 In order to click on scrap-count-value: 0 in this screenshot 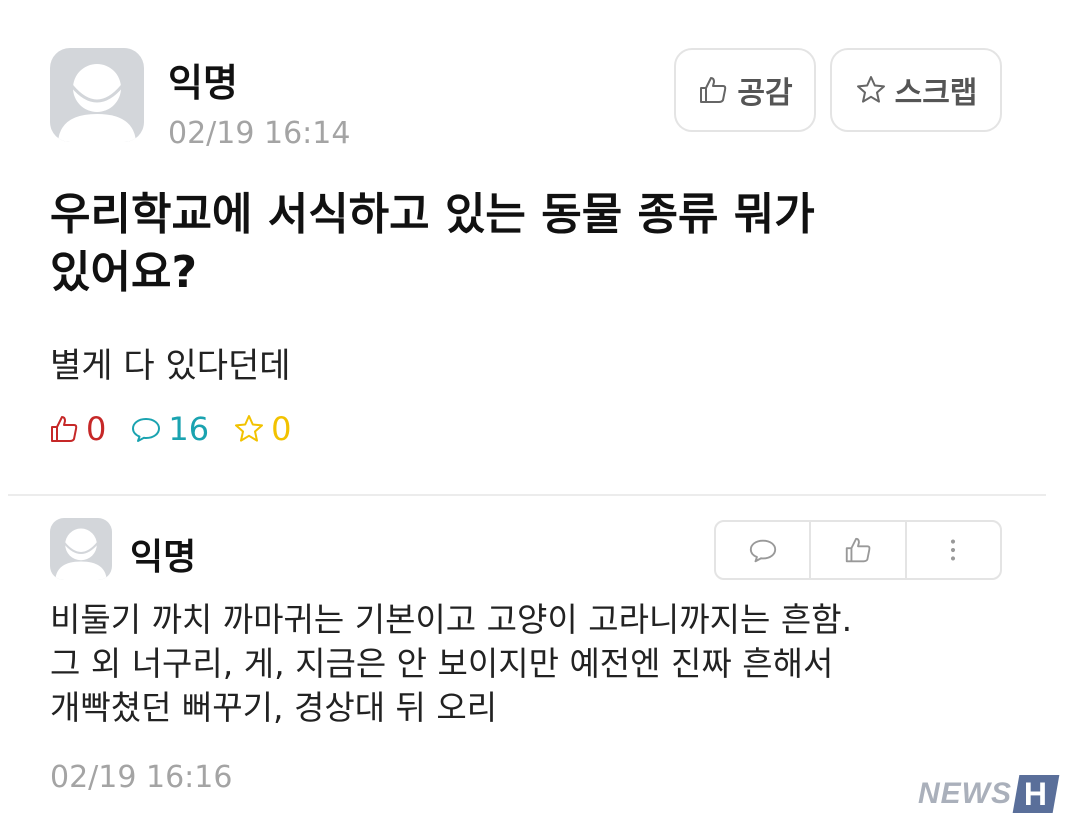, I will do `click(281, 429)`.